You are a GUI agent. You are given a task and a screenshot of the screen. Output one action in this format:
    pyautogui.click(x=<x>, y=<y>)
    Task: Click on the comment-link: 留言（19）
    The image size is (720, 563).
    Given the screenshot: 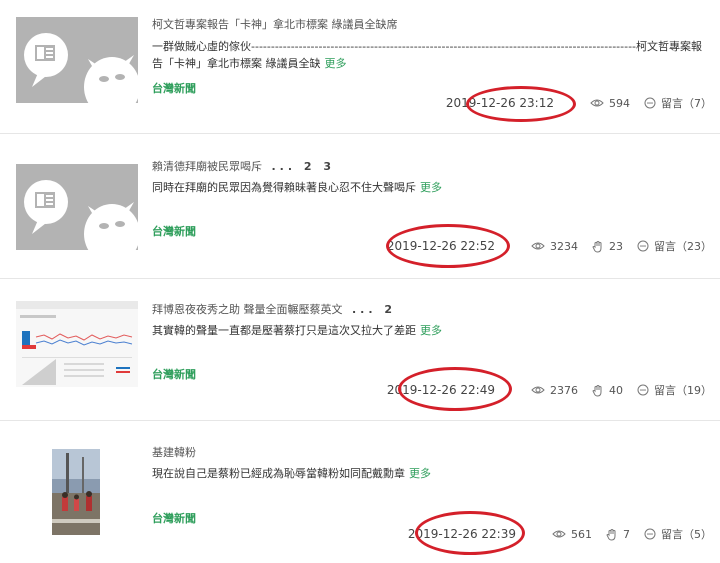 What is the action you would take?
    pyautogui.click(x=674, y=390)
    